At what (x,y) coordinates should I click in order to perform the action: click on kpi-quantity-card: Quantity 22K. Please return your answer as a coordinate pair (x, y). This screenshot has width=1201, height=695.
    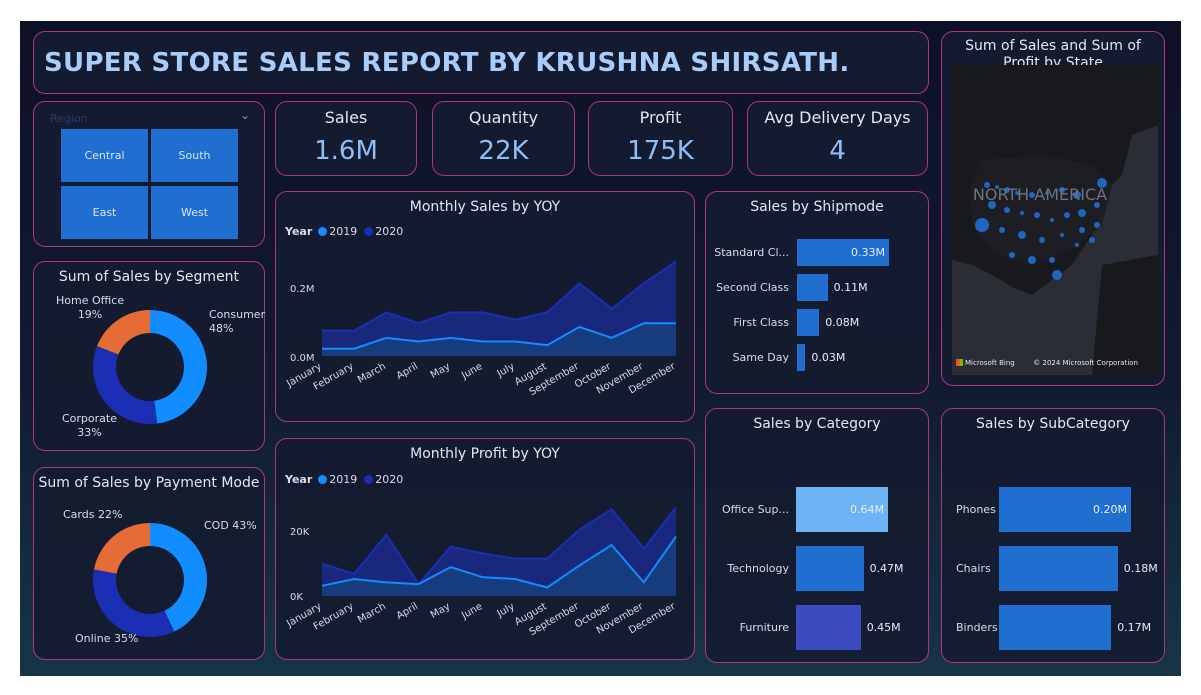
    Looking at the image, I should click on (503, 138).